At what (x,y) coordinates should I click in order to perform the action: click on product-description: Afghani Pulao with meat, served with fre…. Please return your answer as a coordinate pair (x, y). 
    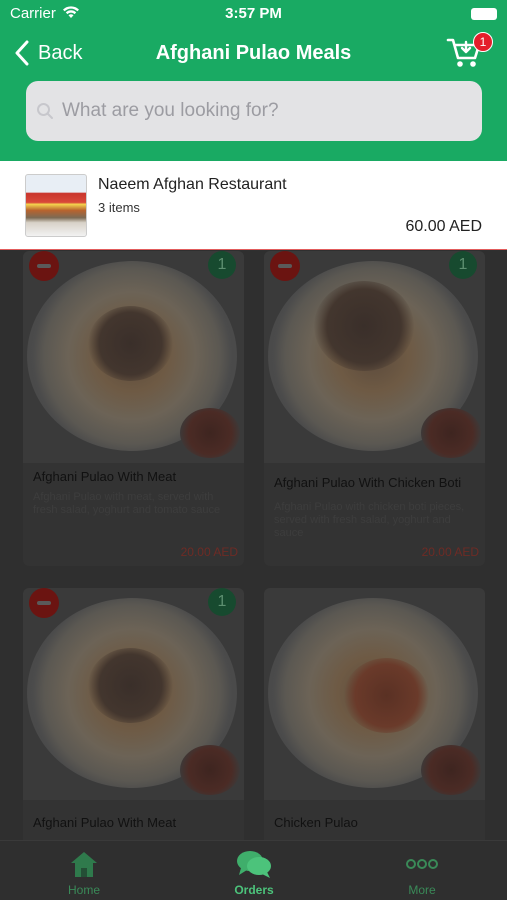
    Looking at the image, I should click on (127, 503).